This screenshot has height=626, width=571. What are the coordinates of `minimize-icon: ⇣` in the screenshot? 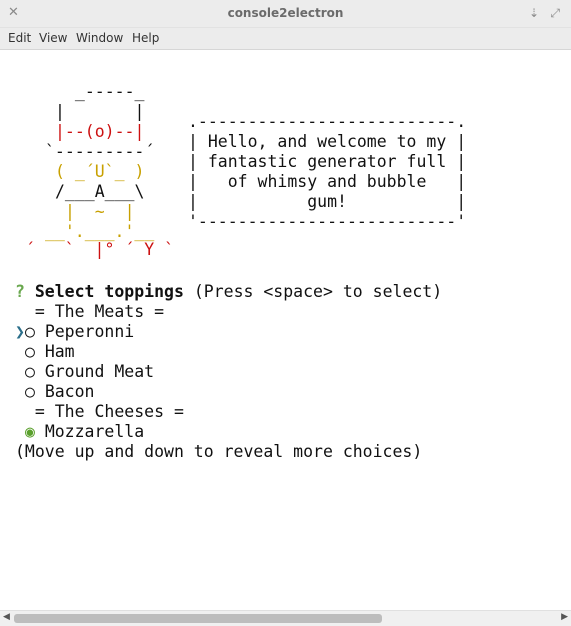 It's located at (534, 13).